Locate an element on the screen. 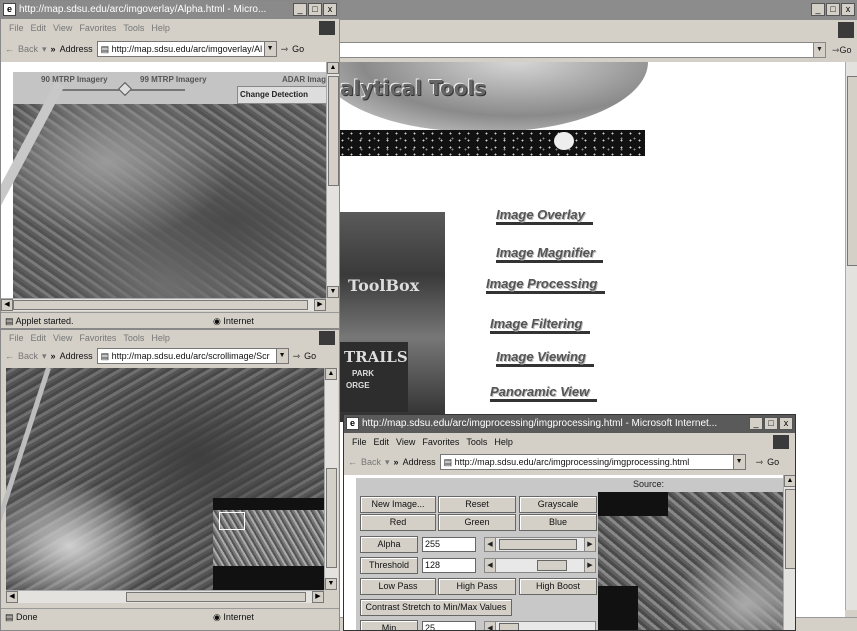 This screenshot has height=631, width=857. imagery-slider-thumb is located at coordinates (125, 89).